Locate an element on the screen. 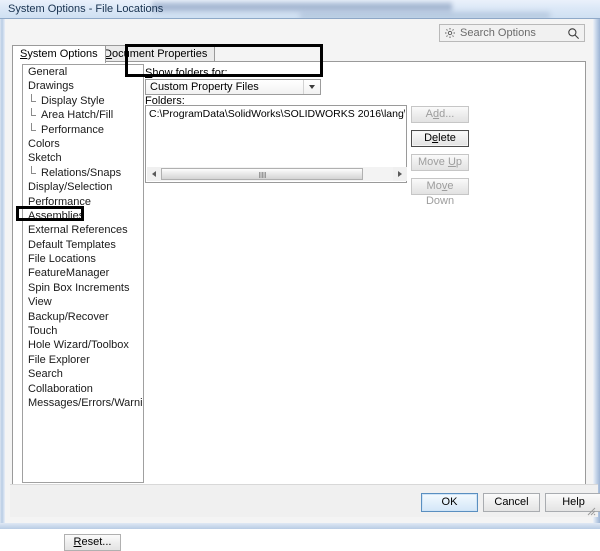 This screenshot has width=600, height=551. sidebar-item-featuremanager: FeatureManager is located at coordinates (83, 273).